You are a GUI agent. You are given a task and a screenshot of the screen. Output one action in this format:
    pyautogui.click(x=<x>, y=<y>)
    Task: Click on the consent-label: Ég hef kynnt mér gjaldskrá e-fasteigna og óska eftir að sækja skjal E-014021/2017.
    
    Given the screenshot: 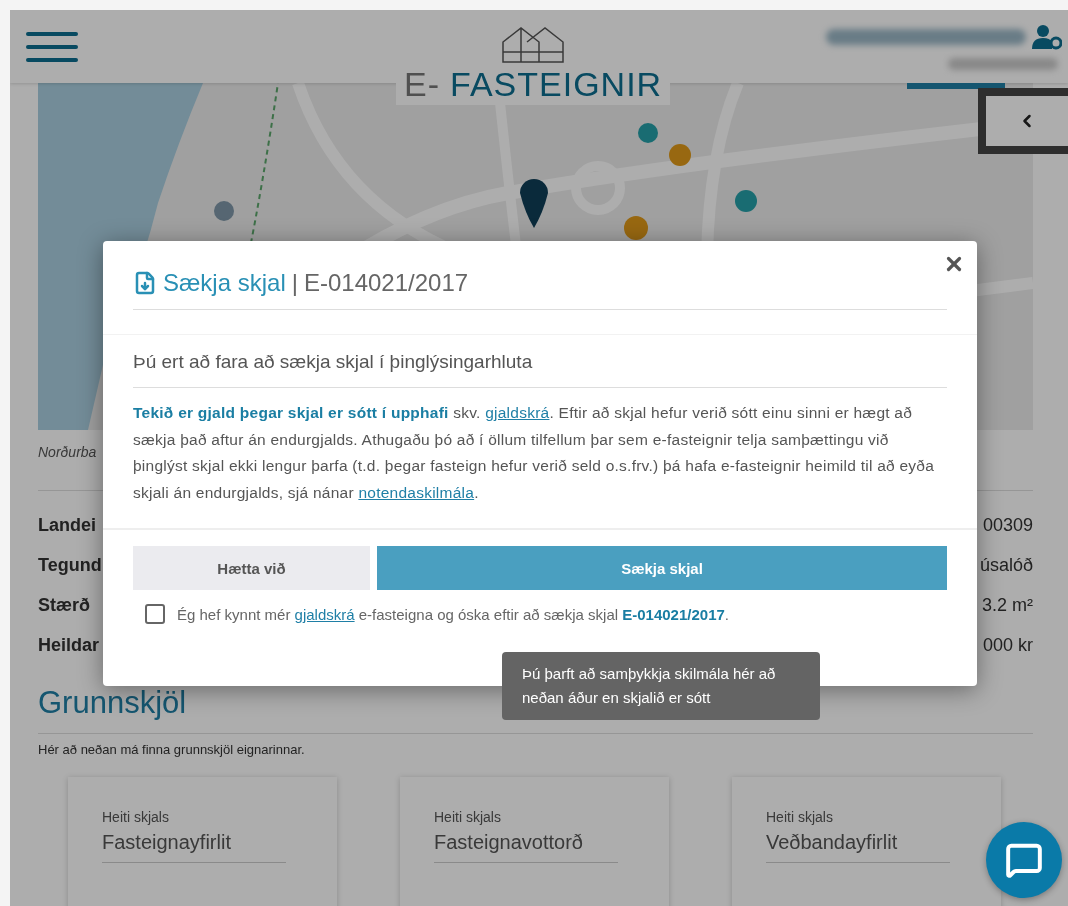 What is the action you would take?
    pyautogui.click(x=453, y=614)
    